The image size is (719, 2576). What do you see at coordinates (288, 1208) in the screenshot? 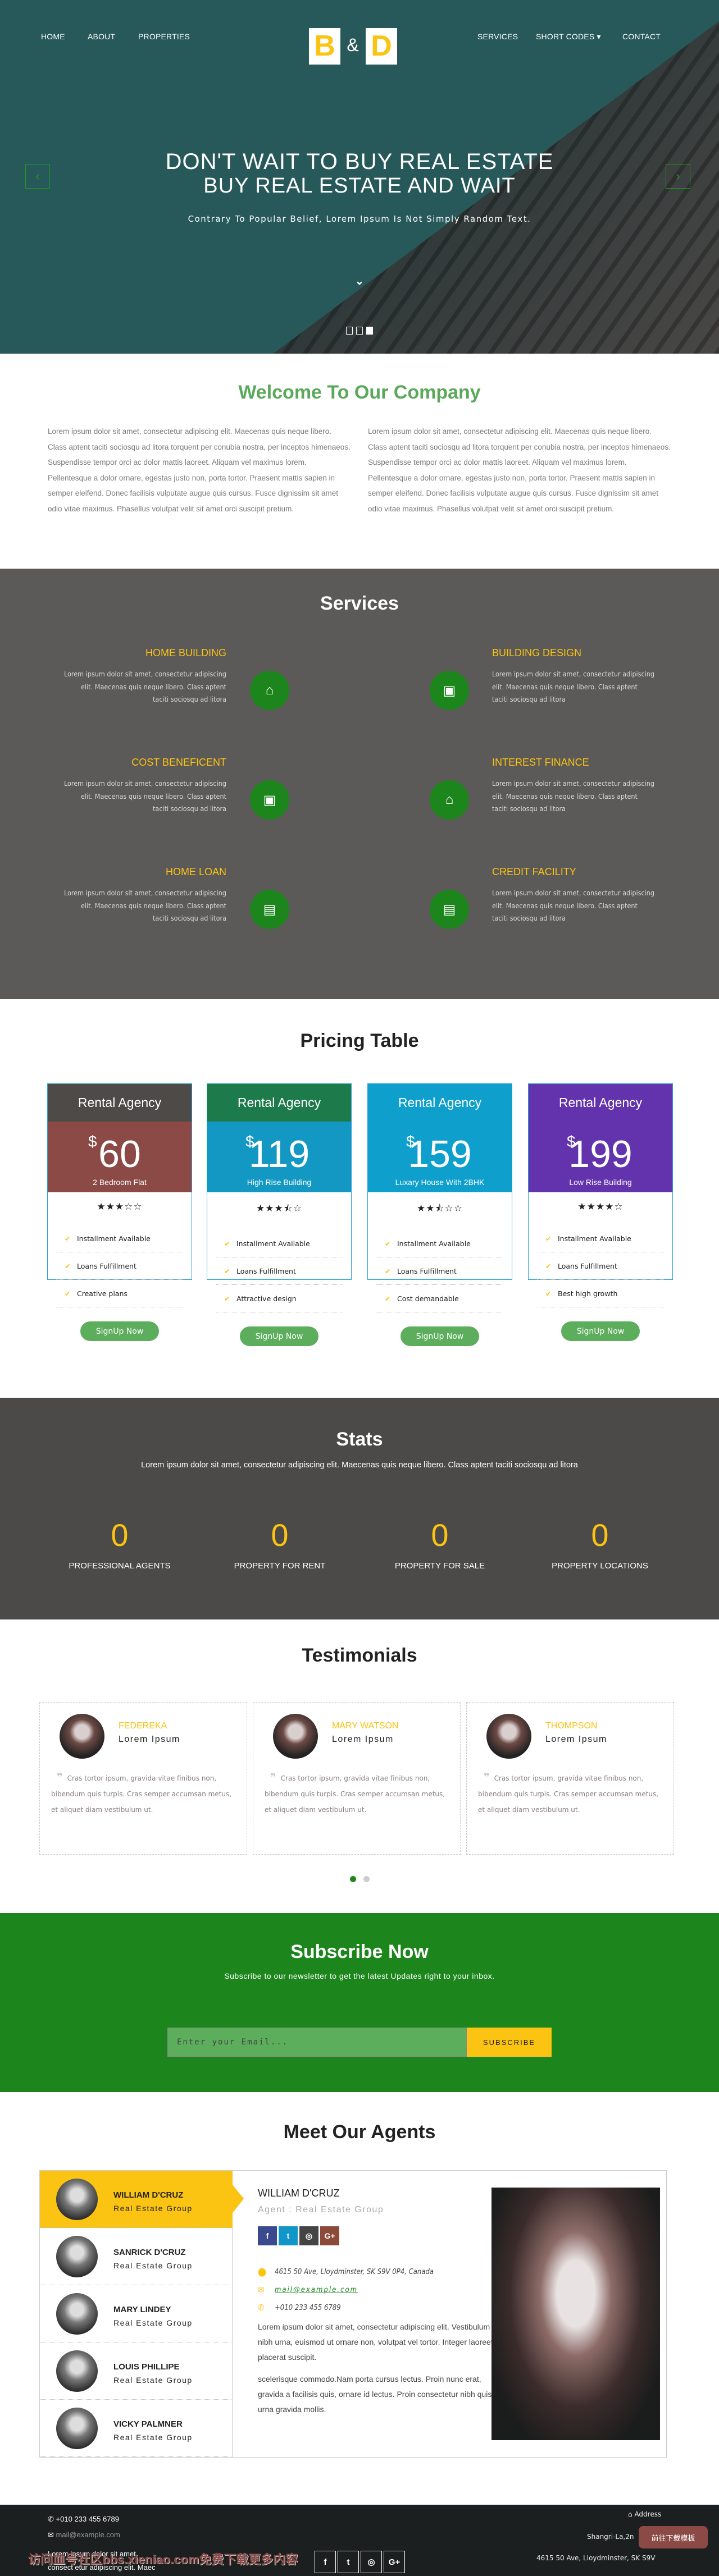
I see `star-half-icon: ⯪` at bounding box center [288, 1208].